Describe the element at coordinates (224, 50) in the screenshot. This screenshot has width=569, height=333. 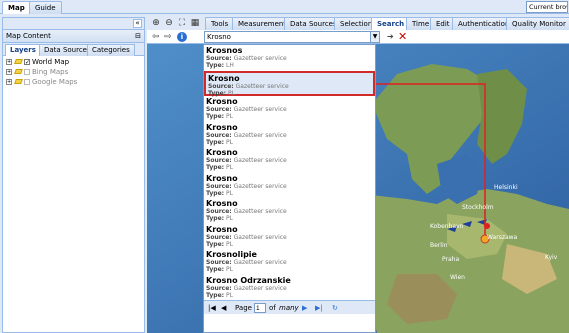
I see `result-name: Krosnos` at that location.